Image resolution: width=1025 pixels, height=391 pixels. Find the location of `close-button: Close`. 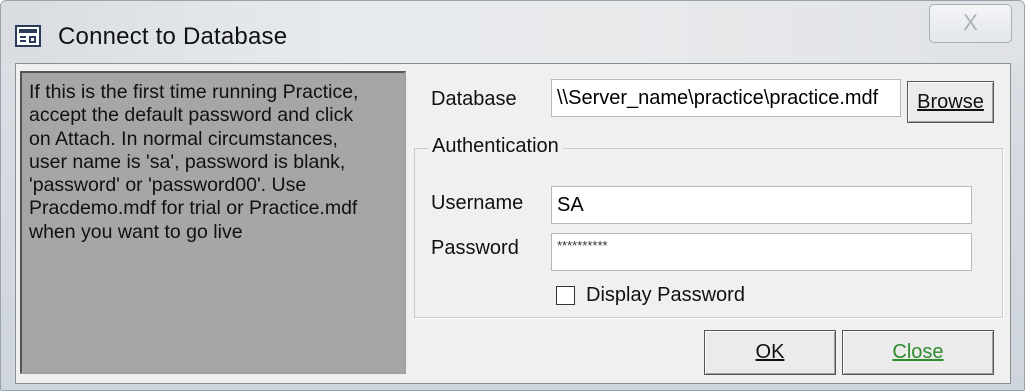

close-button: Close is located at coordinates (918, 352).